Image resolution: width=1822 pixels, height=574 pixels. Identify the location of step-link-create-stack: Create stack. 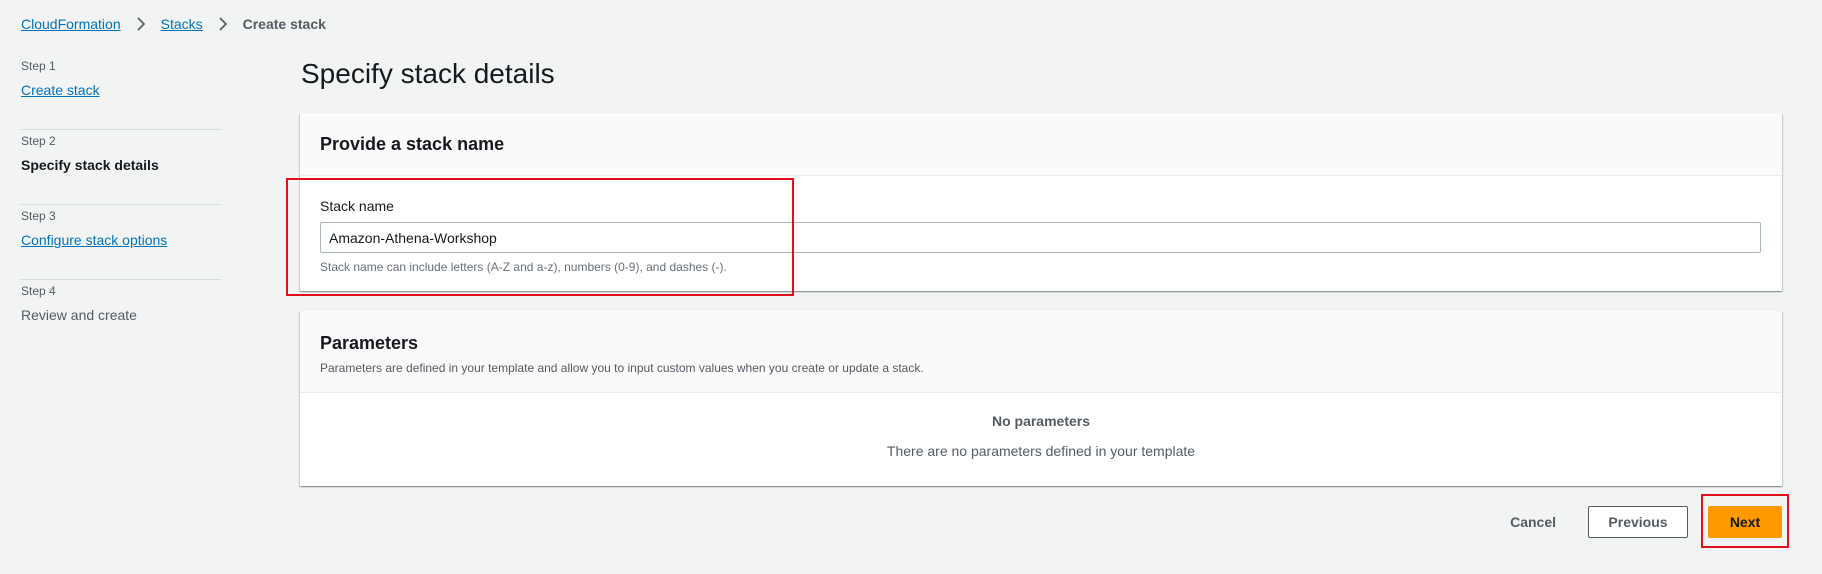
(121, 90).